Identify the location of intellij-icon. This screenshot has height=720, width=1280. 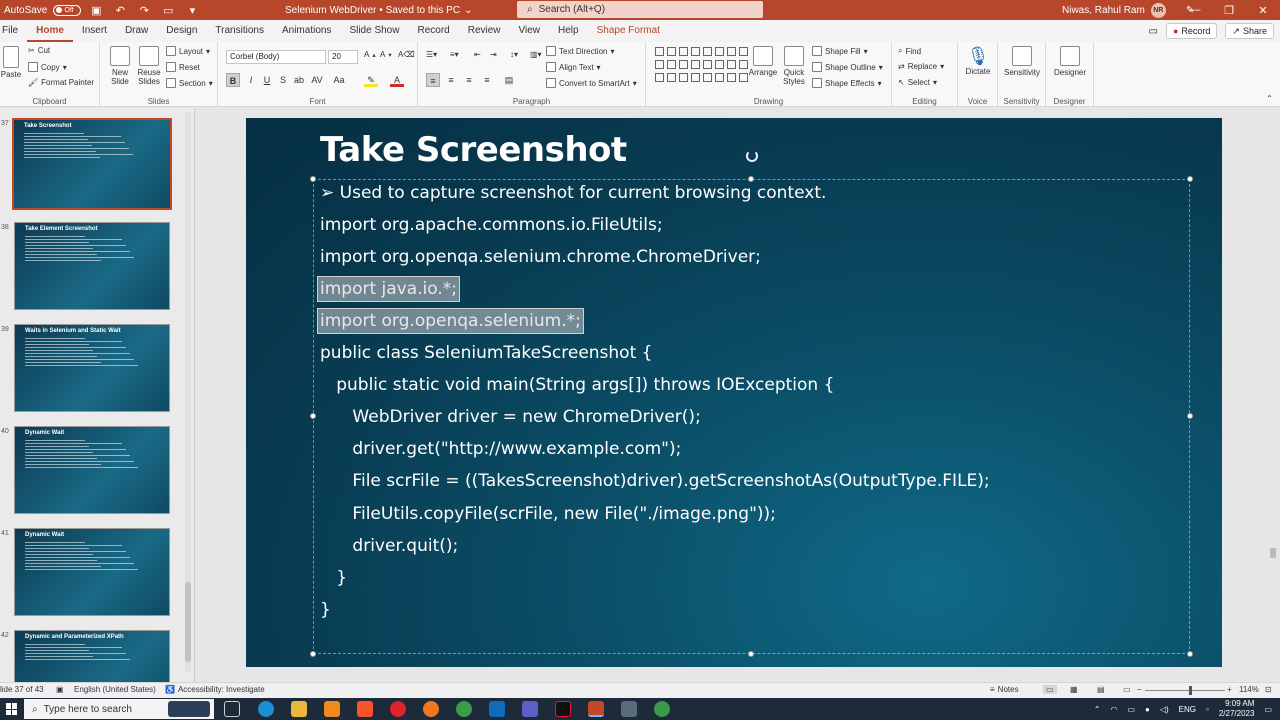
(563, 709).